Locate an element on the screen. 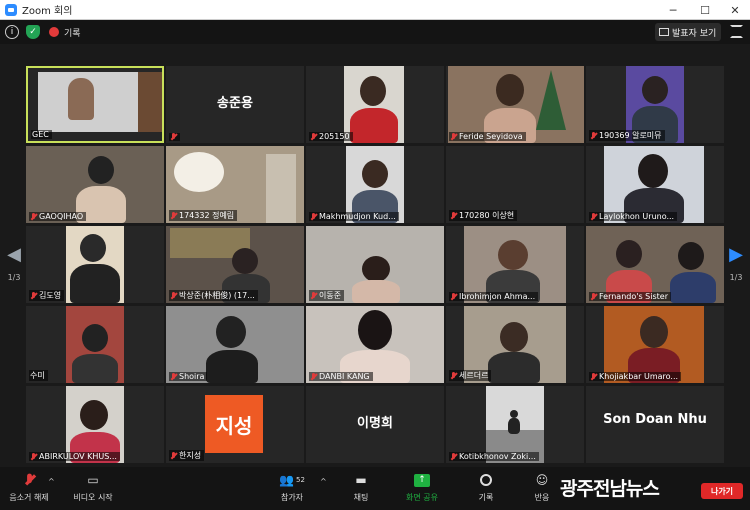  participant-name-display: 이명희 is located at coordinates (375, 423).